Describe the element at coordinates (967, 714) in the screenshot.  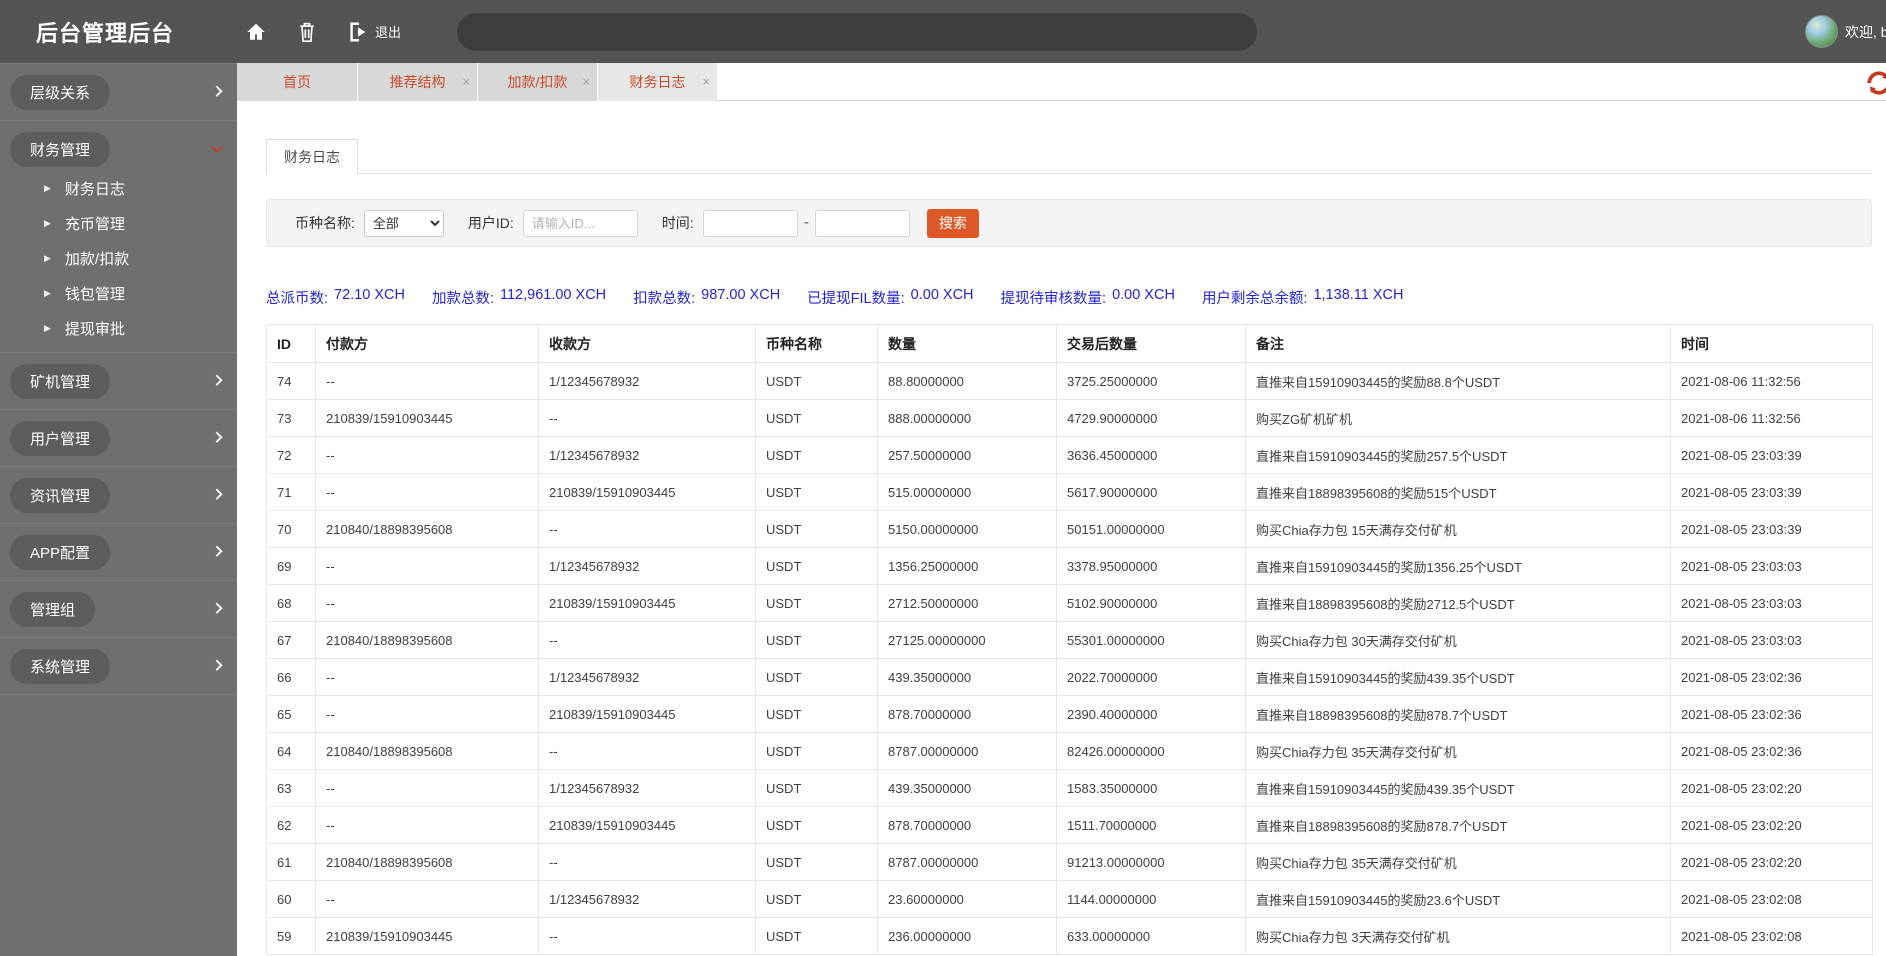
I see `table-cell: 878.70000000` at that location.